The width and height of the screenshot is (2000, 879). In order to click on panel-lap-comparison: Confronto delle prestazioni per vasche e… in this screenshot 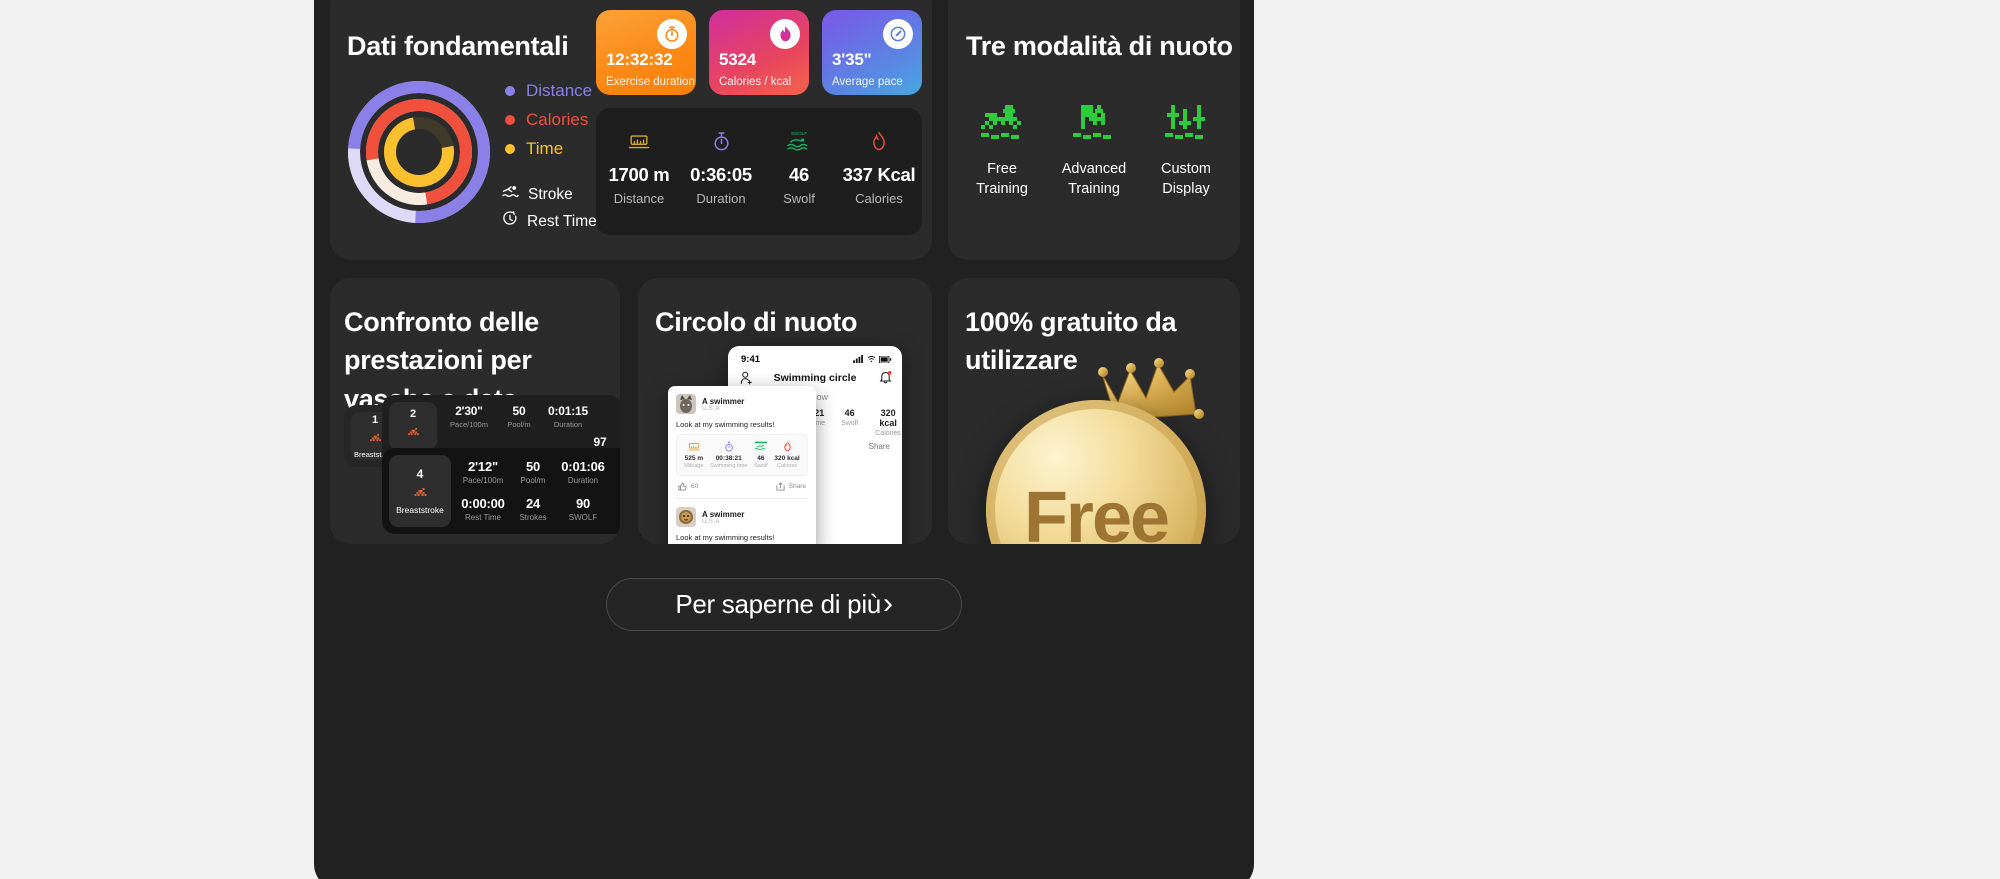, I will do `click(475, 411)`.